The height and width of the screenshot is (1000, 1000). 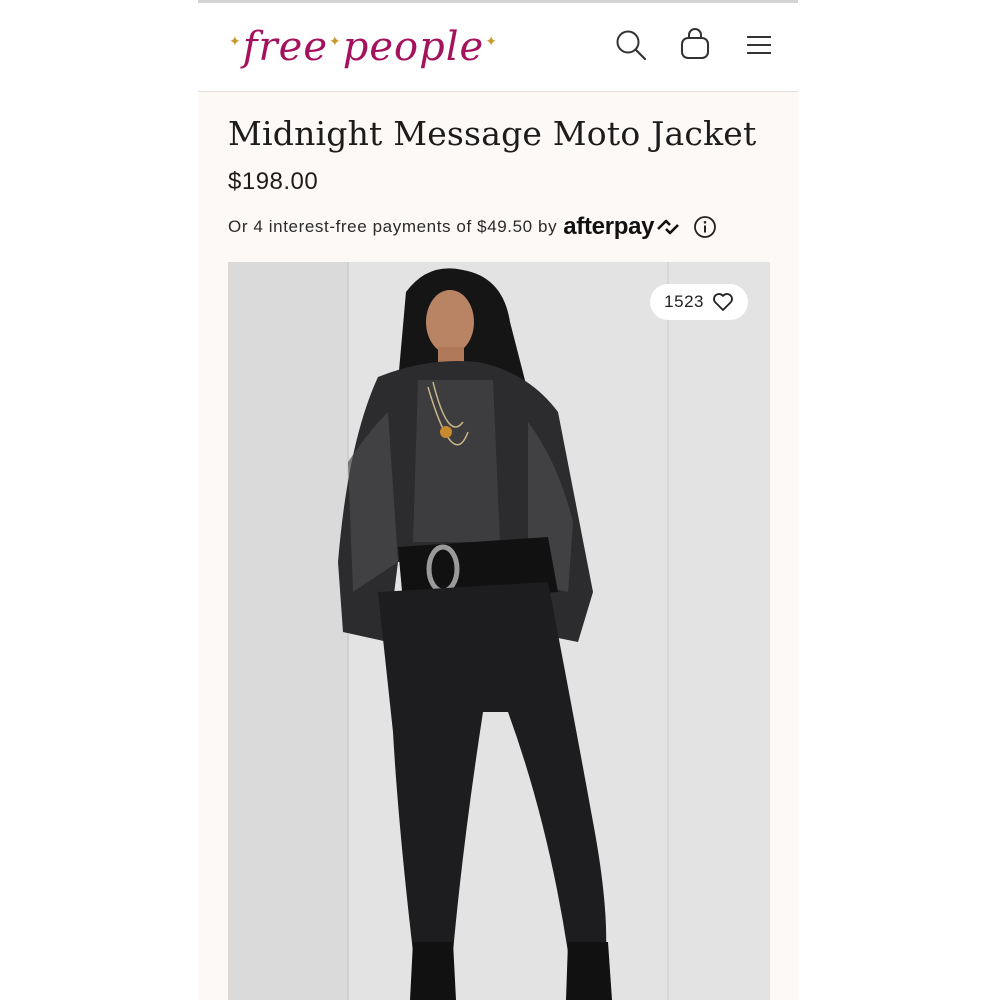 I want to click on afterpay-arrows-icon, so click(x=668, y=227).